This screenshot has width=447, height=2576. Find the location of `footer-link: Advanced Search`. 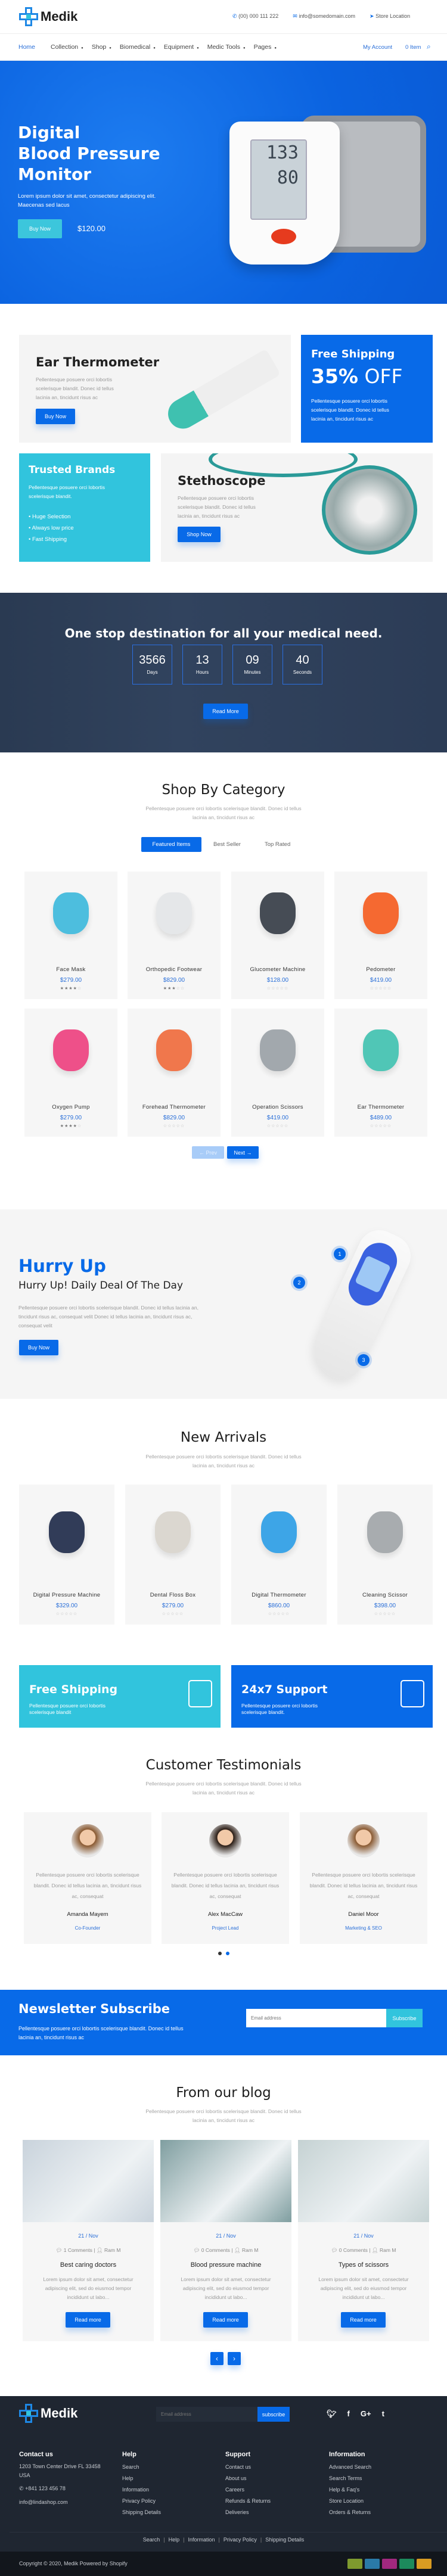

footer-link: Advanced Search is located at coordinates (350, 2467).